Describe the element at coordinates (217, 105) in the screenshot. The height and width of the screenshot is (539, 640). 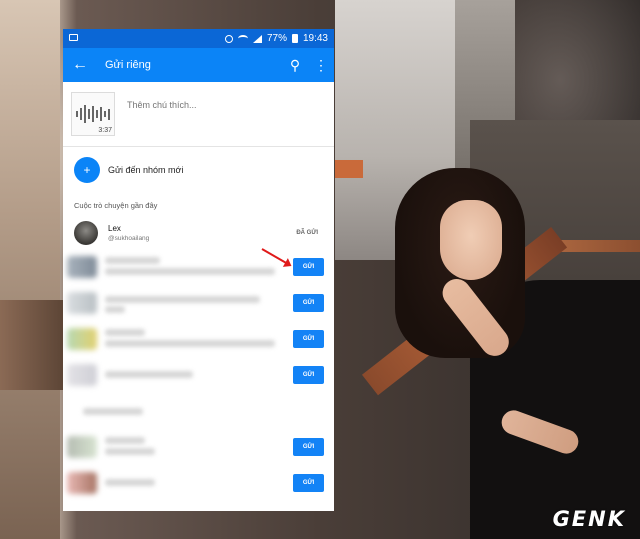
I see `comment-input` at that location.